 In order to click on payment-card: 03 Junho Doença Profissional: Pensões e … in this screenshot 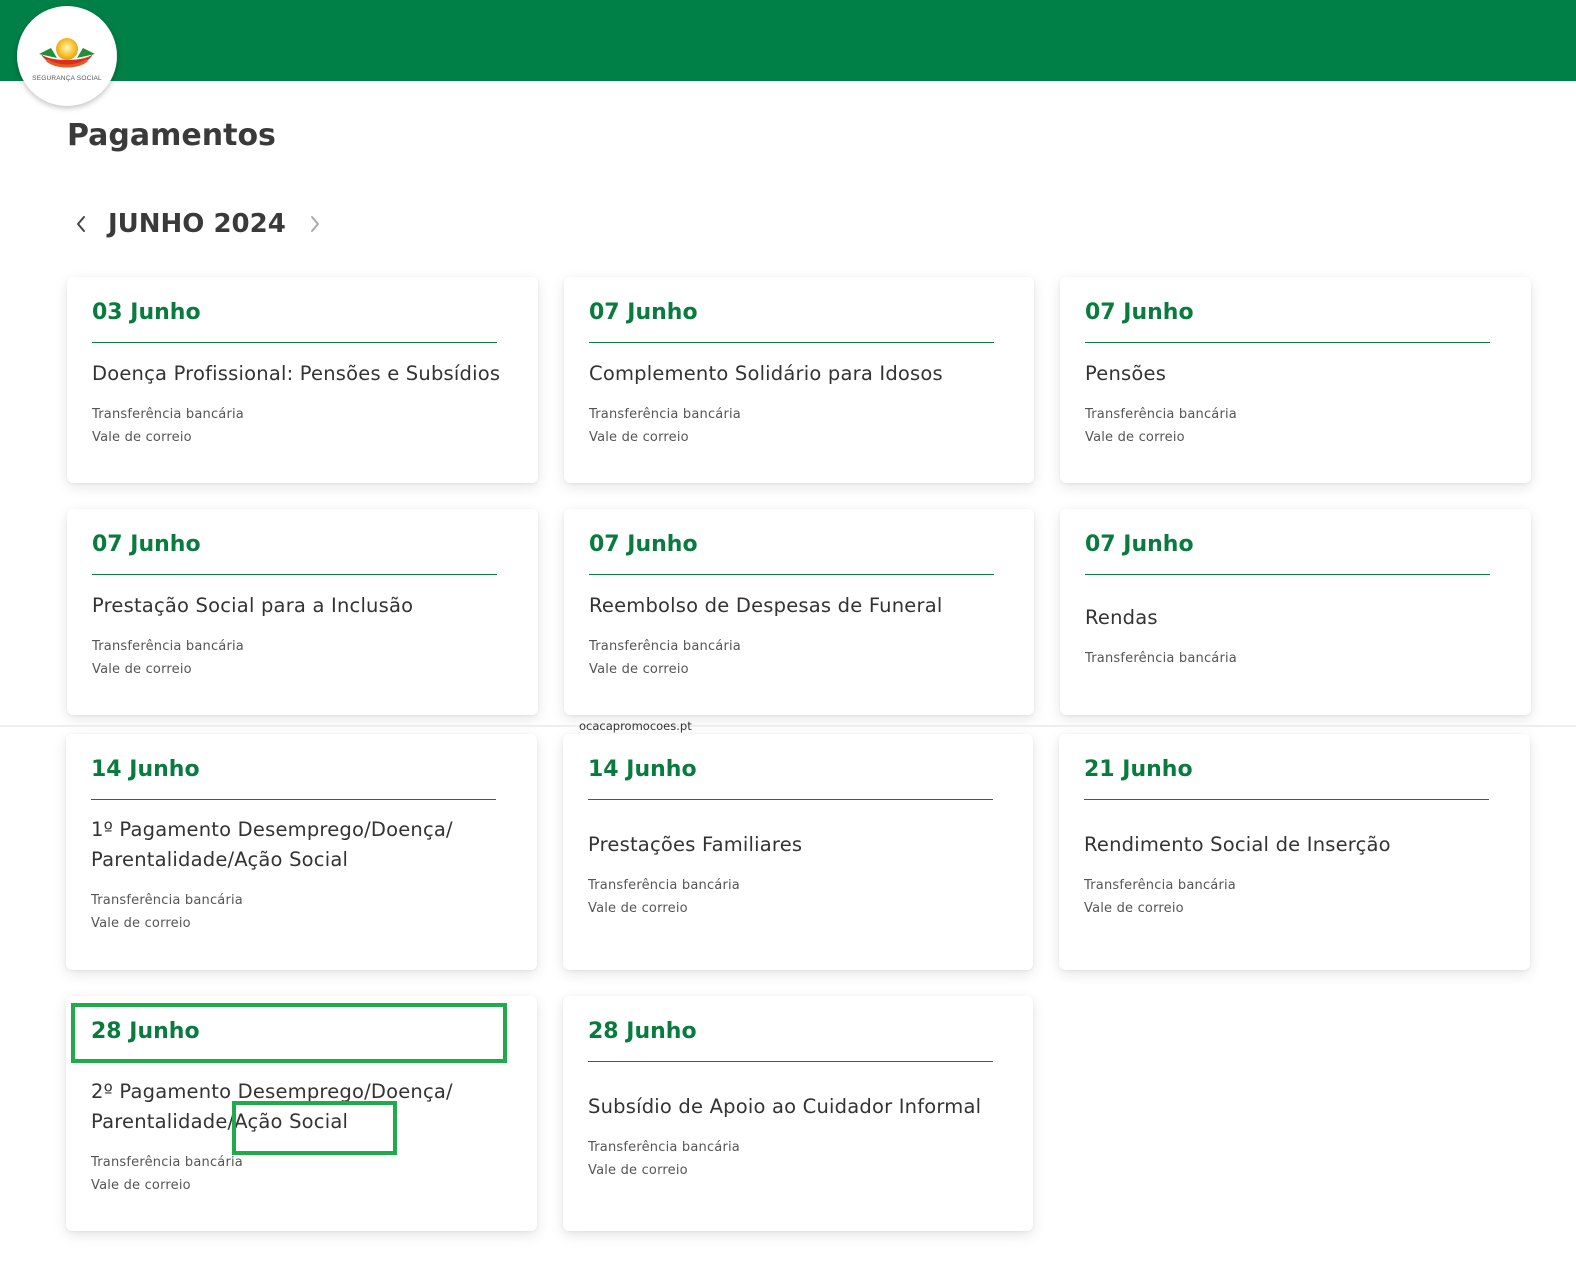, I will do `click(302, 380)`.